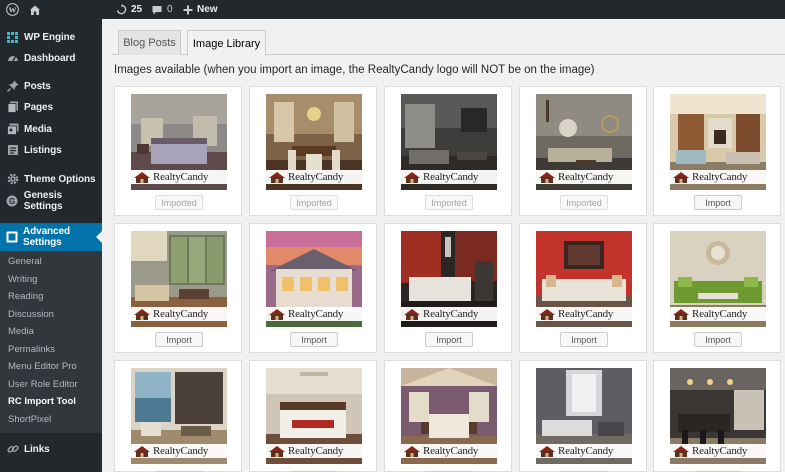 This screenshot has width=785, height=472. Describe the element at coordinates (43, 201) in the screenshot. I see `menu-label: Genesis Settings` at that location.